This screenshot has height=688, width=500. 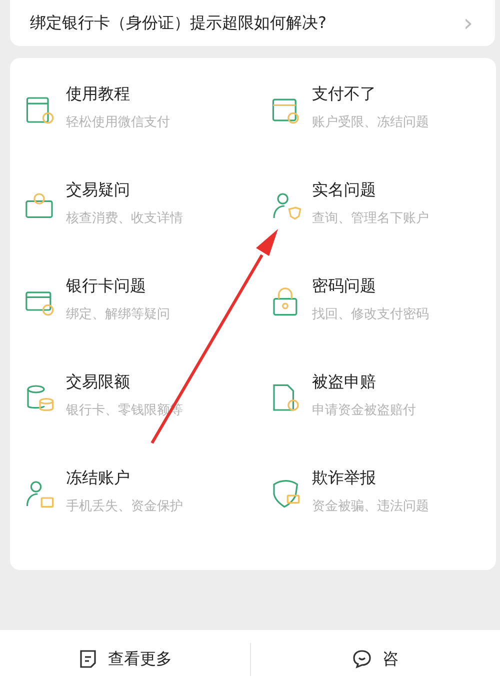 I want to click on topic-subtitle: 绑定、解绑等疑问, so click(x=118, y=314).